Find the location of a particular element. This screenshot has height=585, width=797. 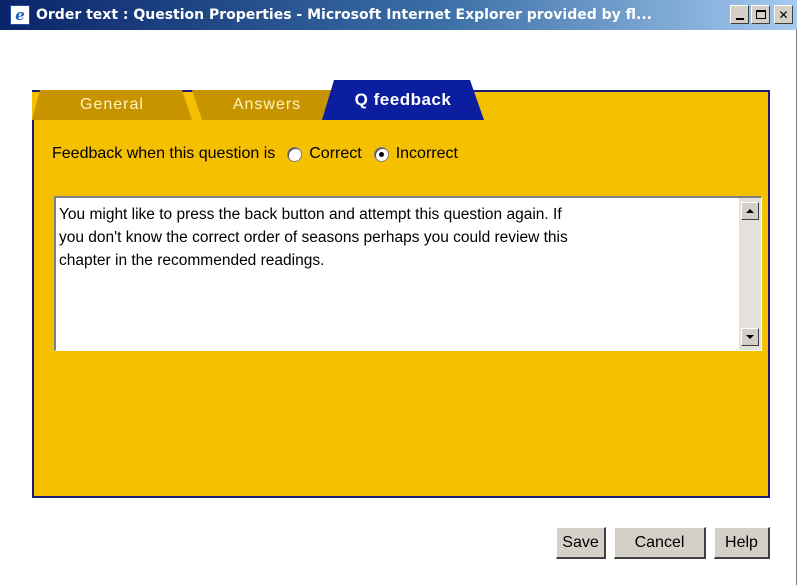

minimize-icon is located at coordinates (739, 18).